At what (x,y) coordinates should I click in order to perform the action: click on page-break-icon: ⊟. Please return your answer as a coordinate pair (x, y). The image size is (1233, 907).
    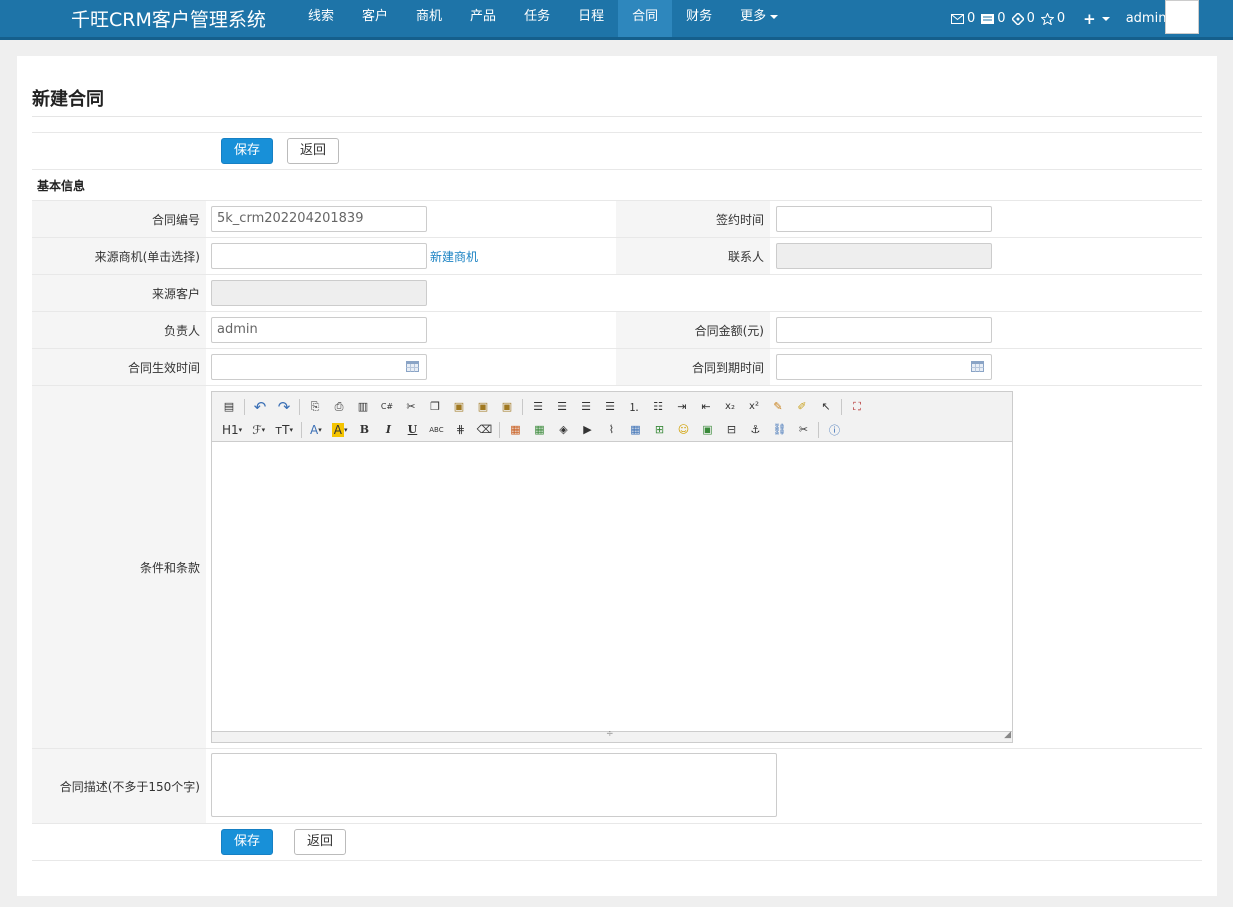
    Looking at the image, I should click on (731, 430).